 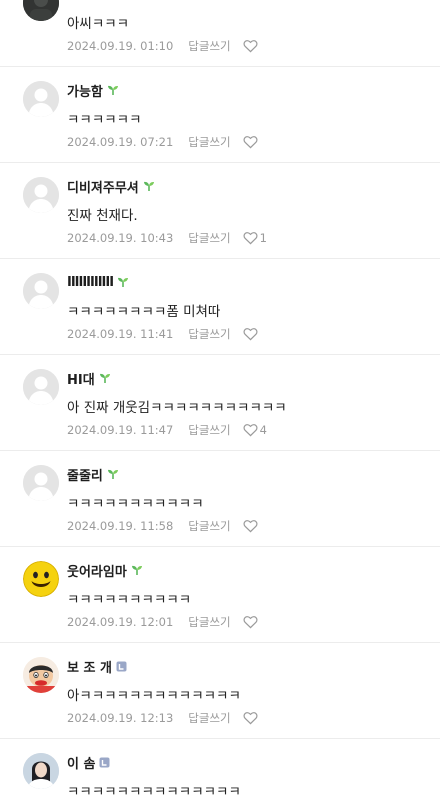 What do you see at coordinates (120, 334) in the screenshot?
I see `comment-date: 2024.09.19. 11:41` at bounding box center [120, 334].